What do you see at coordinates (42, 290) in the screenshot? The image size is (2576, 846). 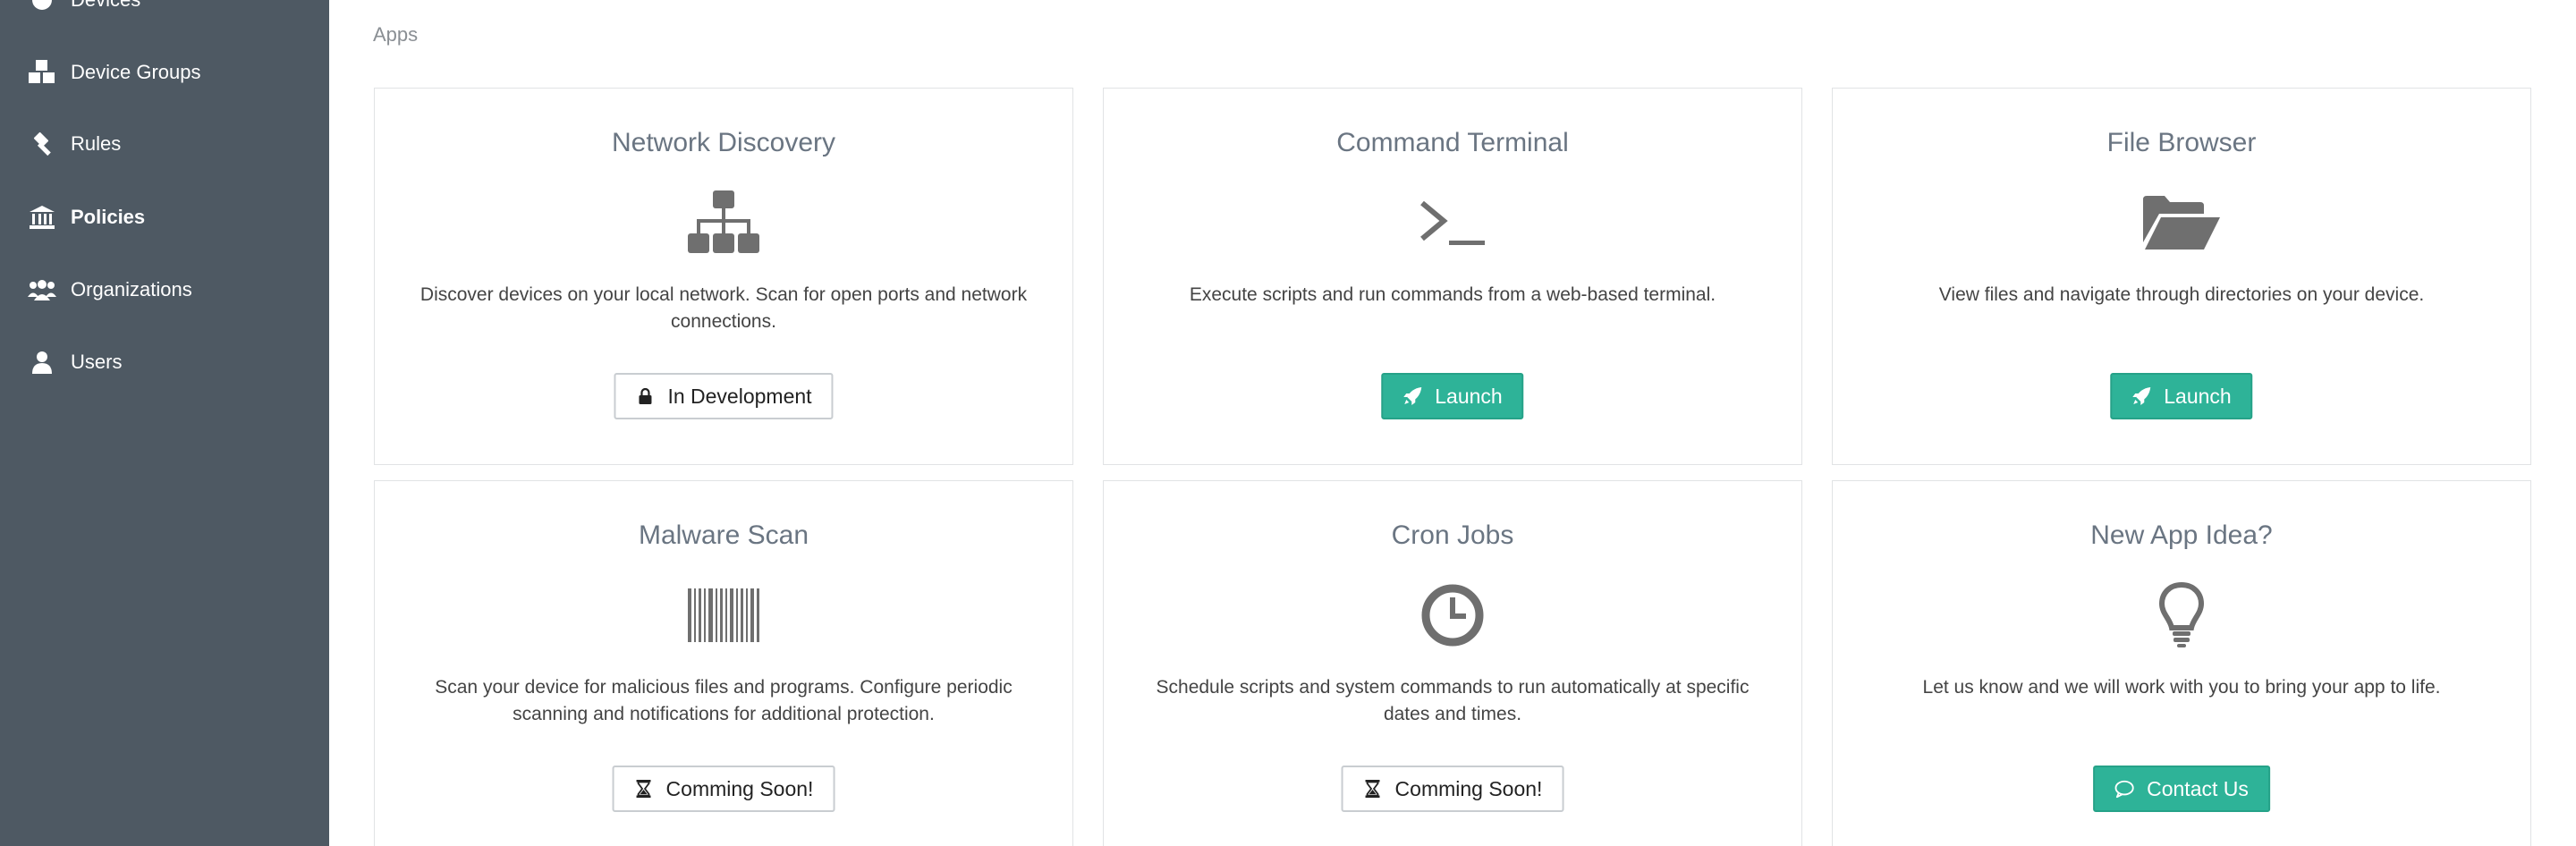 I see `users-group-icon` at bounding box center [42, 290].